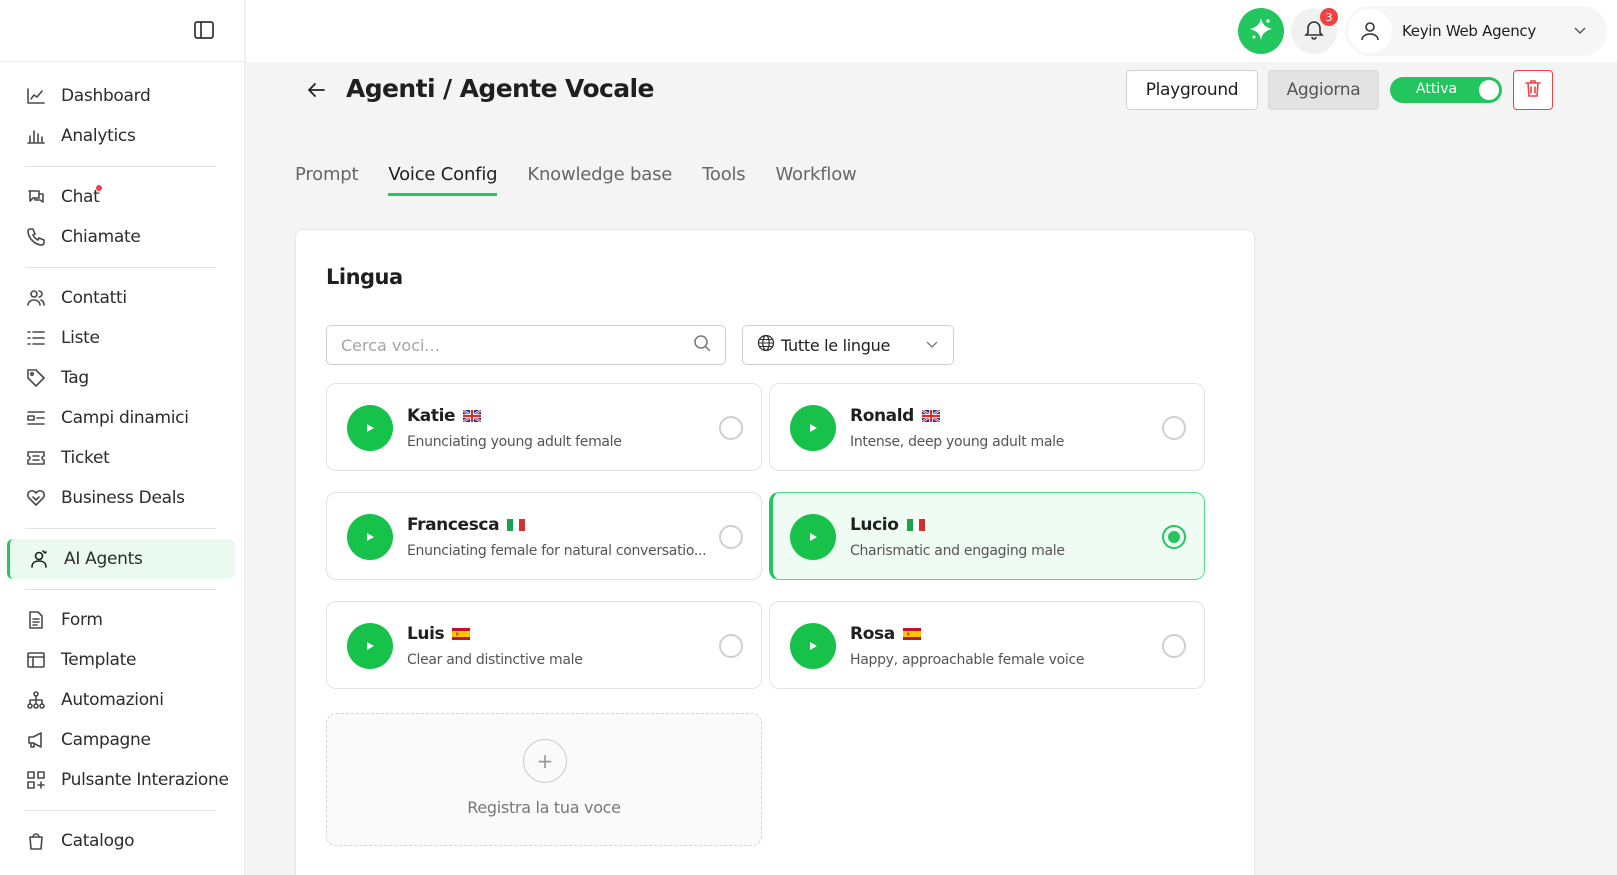 This screenshot has width=1617, height=875. What do you see at coordinates (36, 740) in the screenshot?
I see `megaphone-icon` at bounding box center [36, 740].